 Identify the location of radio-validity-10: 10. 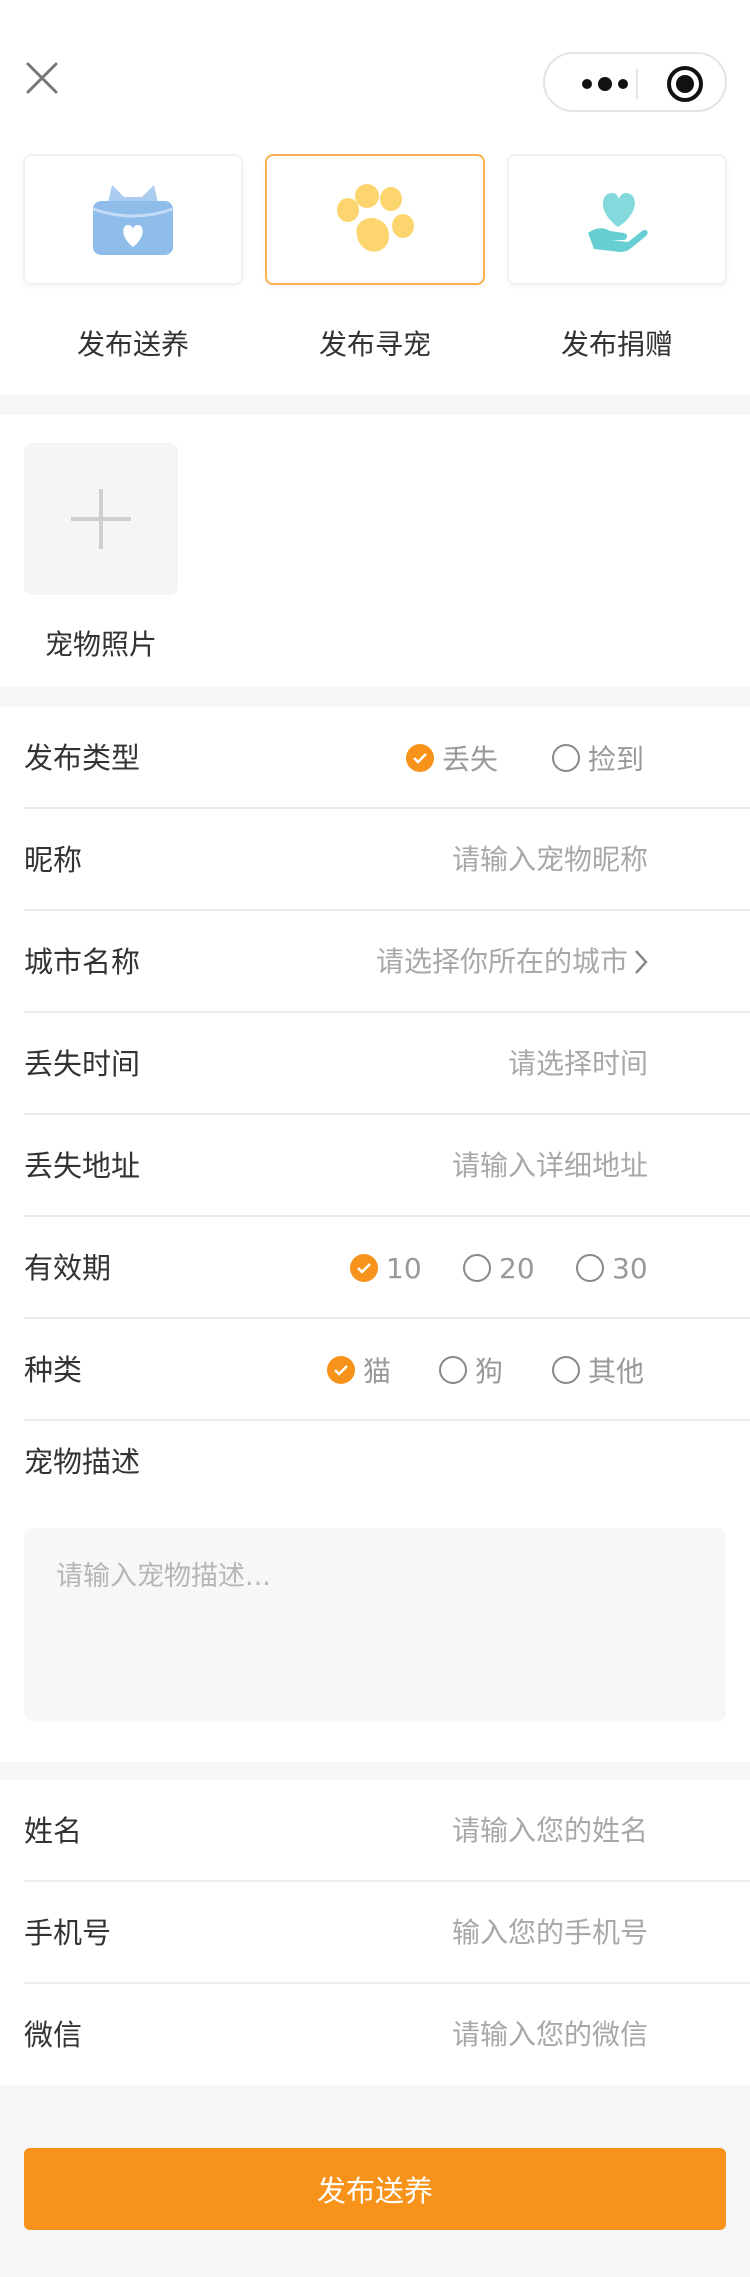
(386, 1268).